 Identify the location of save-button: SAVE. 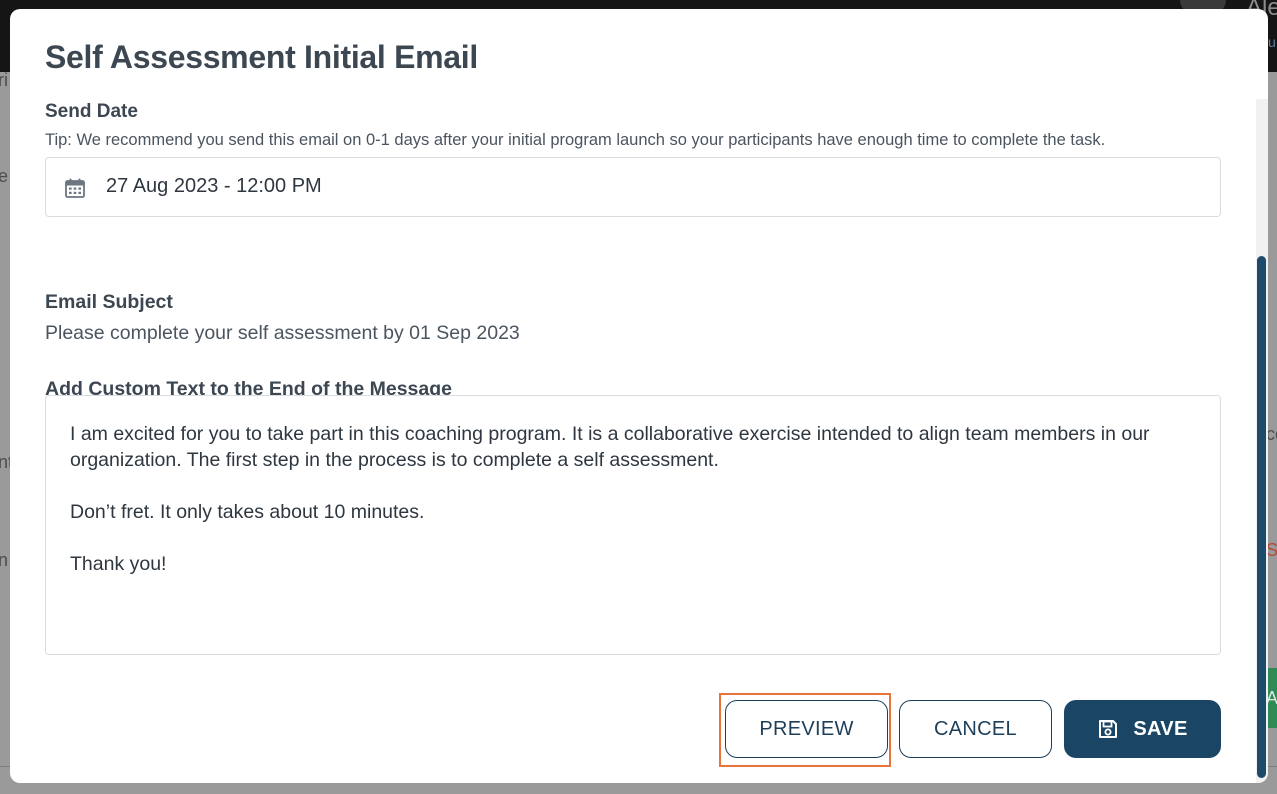
(1142, 729).